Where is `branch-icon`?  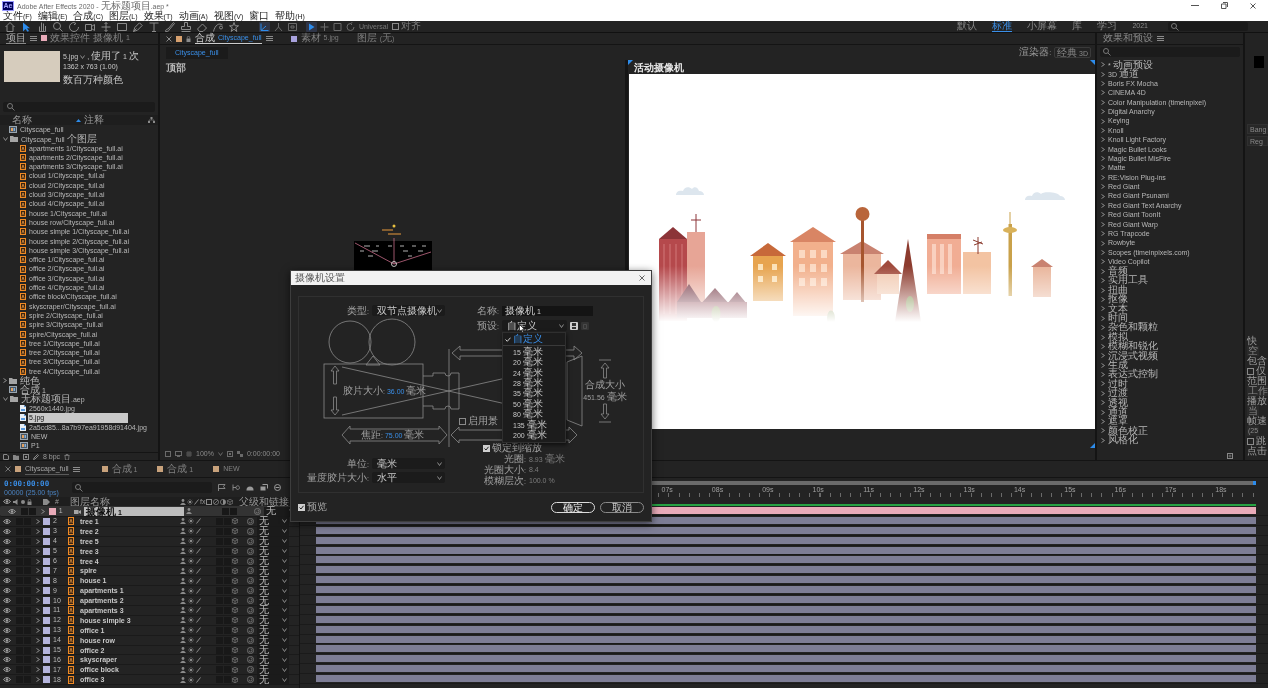
branch-icon is located at coordinates (278, 26).